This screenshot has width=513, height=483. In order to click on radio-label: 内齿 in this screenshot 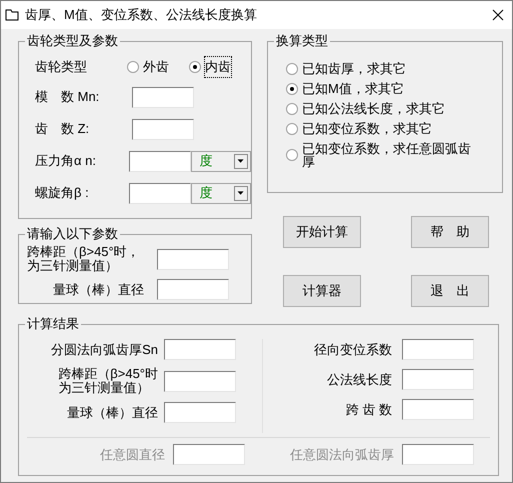, I will do `click(218, 67)`.